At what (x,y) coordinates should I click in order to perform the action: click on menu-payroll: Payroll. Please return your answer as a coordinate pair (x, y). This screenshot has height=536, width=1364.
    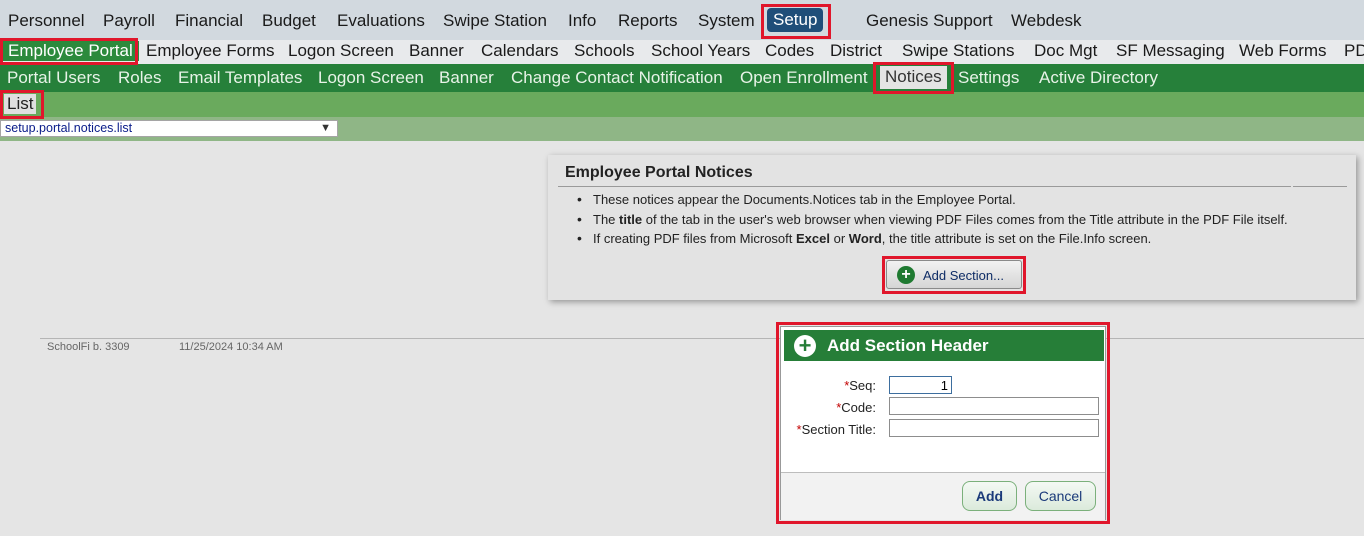
    Looking at the image, I should click on (129, 21).